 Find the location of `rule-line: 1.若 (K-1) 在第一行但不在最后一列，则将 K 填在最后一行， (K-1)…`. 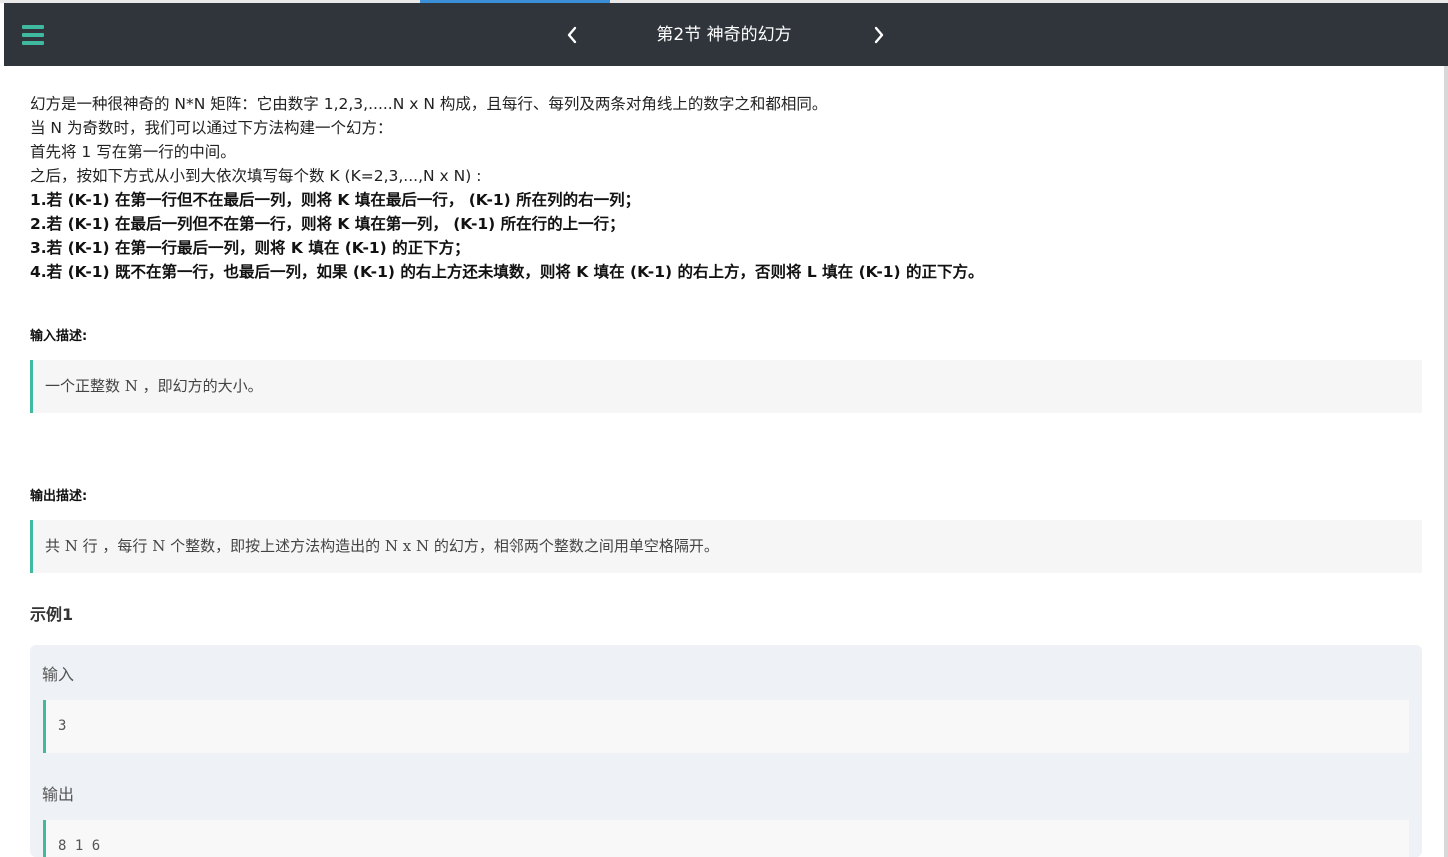

rule-line: 1.若 (K-1) 在第一行但不在最后一列，则将 K 填在最后一行， (K-1)… is located at coordinates (335, 200).